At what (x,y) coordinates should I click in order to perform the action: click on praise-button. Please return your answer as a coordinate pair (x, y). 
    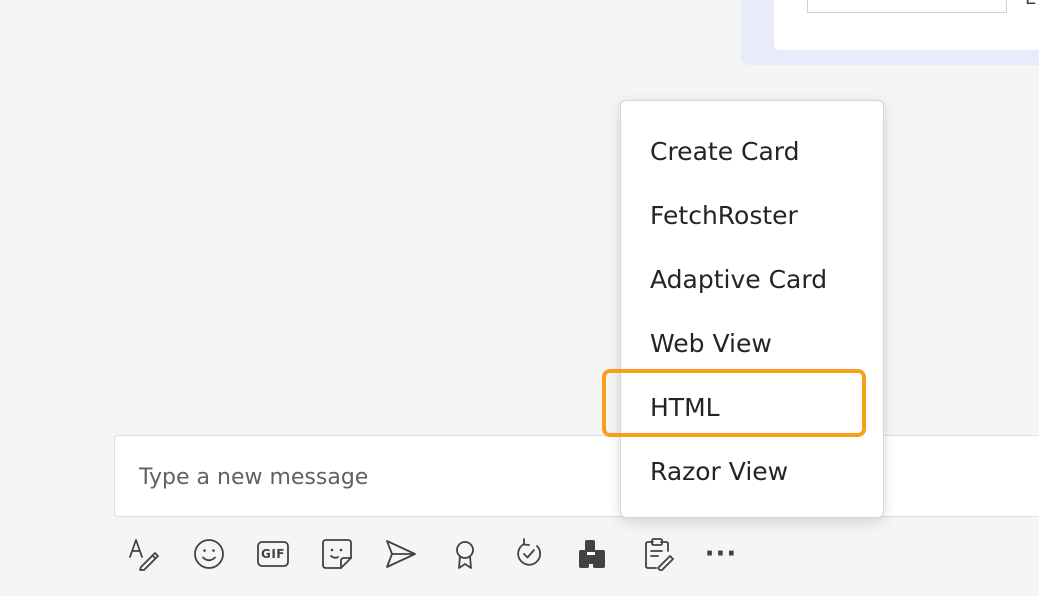
    Looking at the image, I should click on (465, 554).